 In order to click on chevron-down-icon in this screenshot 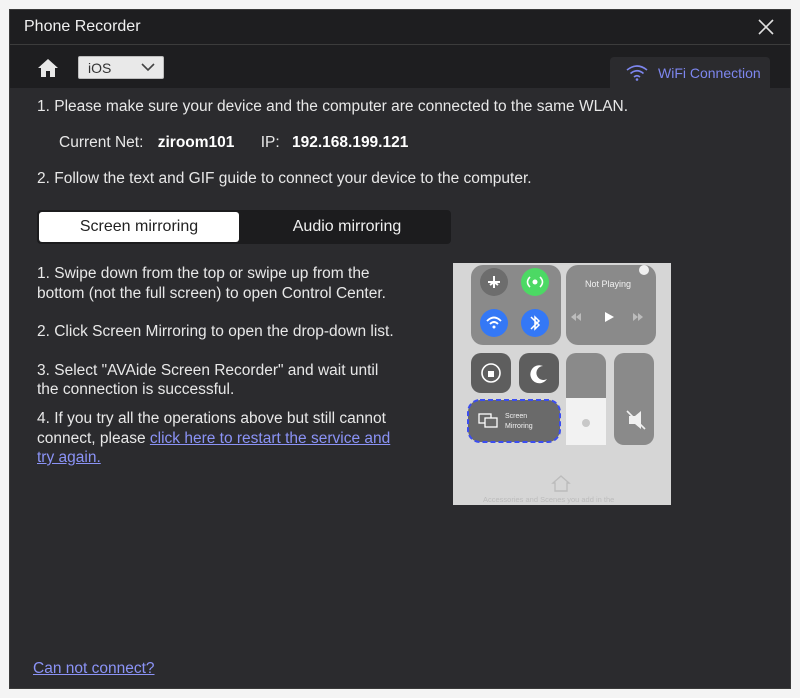, I will do `click(148, 67)`.